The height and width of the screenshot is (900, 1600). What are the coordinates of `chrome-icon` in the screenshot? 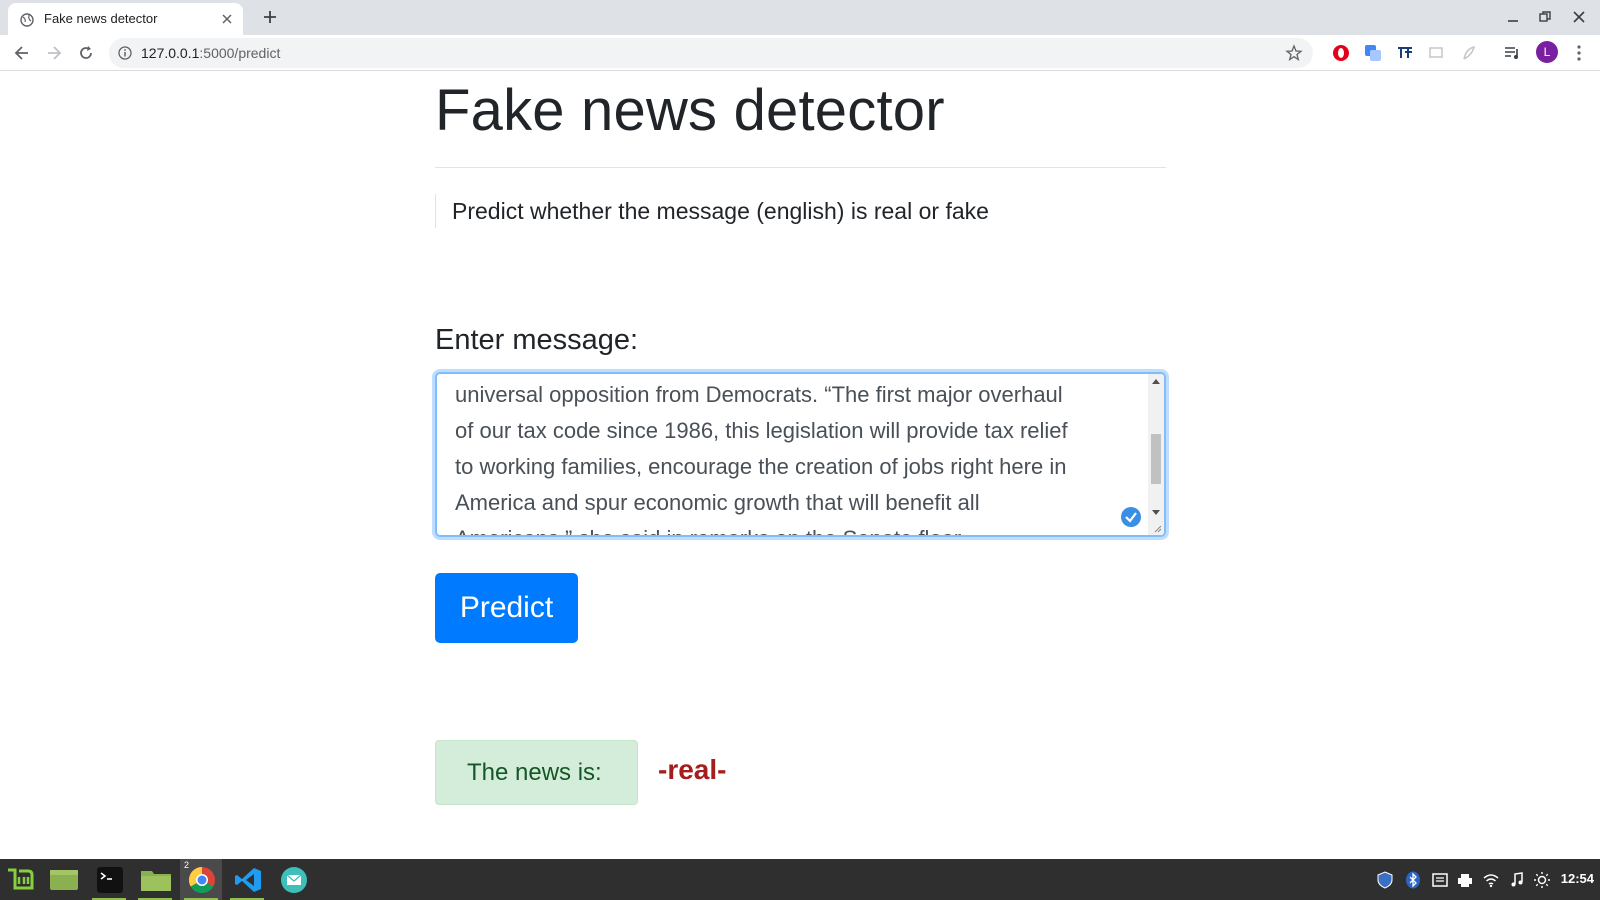 It's located at (201, 880).